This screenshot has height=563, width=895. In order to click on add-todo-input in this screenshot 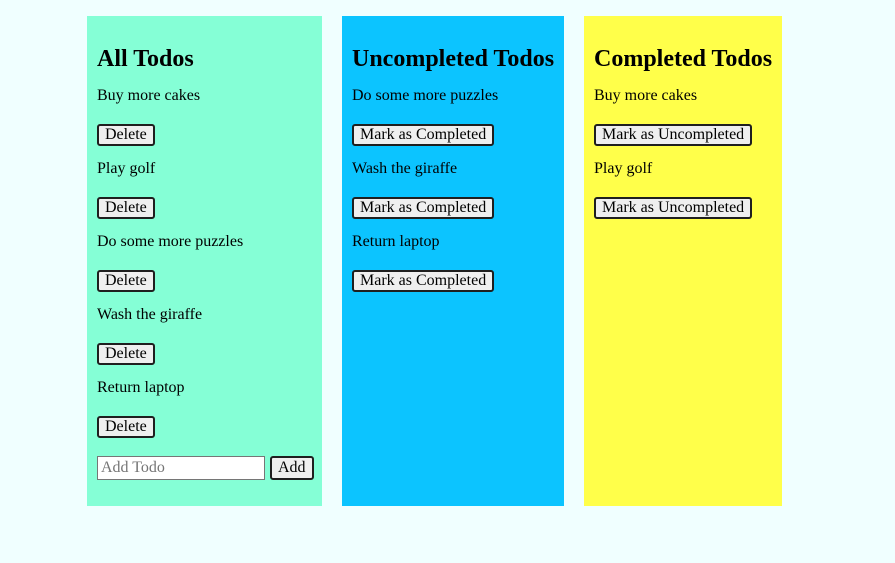, I will do `click(181, 468)`.